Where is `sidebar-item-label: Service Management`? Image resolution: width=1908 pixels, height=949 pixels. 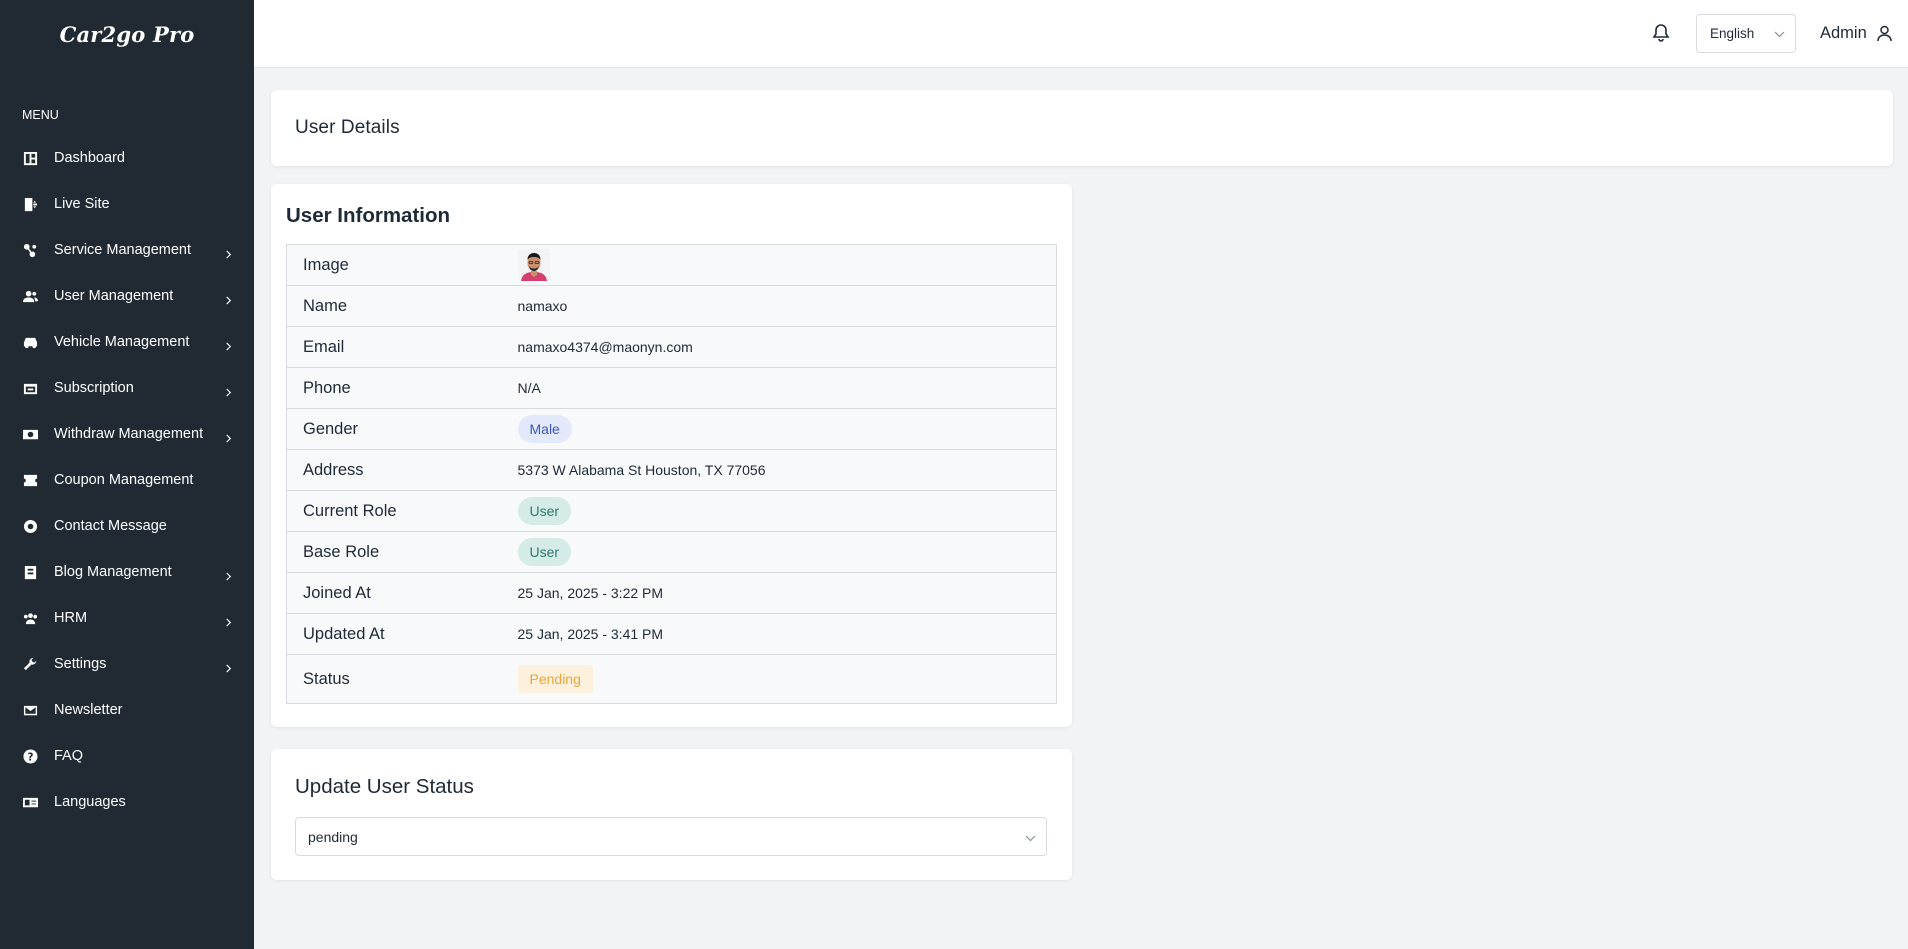 sidebar-item-label: Service Management is located at coordinates (123, 250).